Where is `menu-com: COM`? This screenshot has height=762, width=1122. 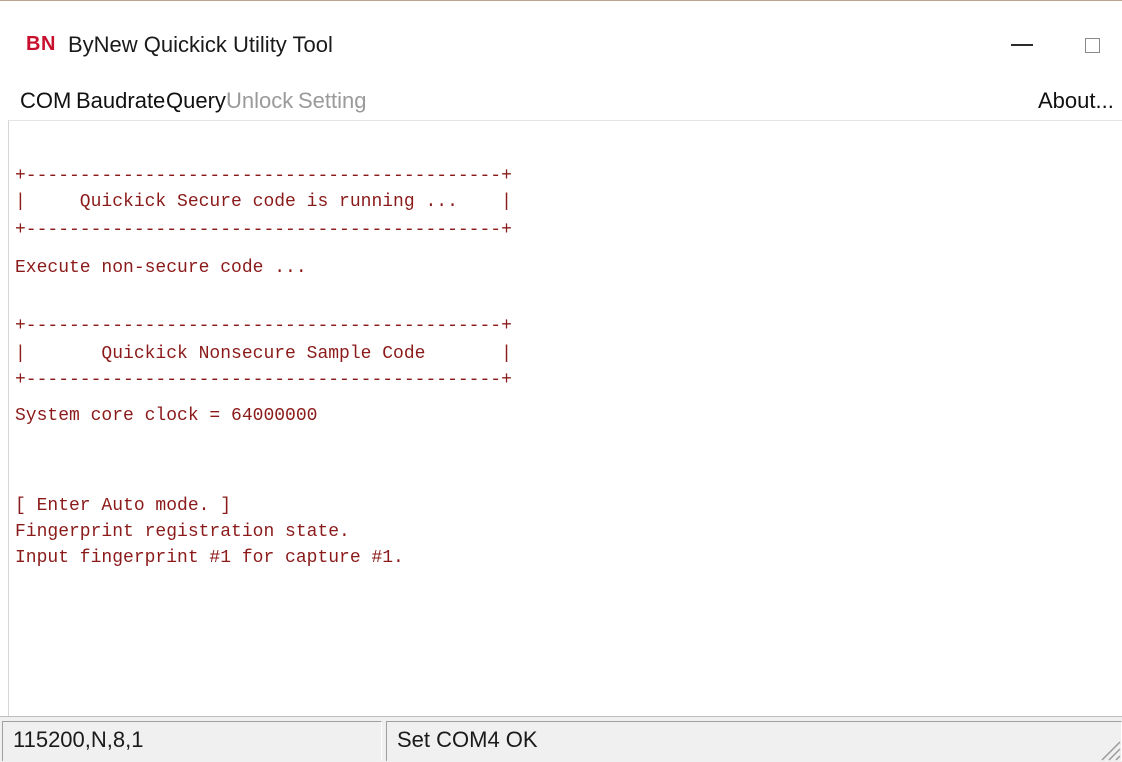 menu-com: COM is located at coordinates (45, 101).